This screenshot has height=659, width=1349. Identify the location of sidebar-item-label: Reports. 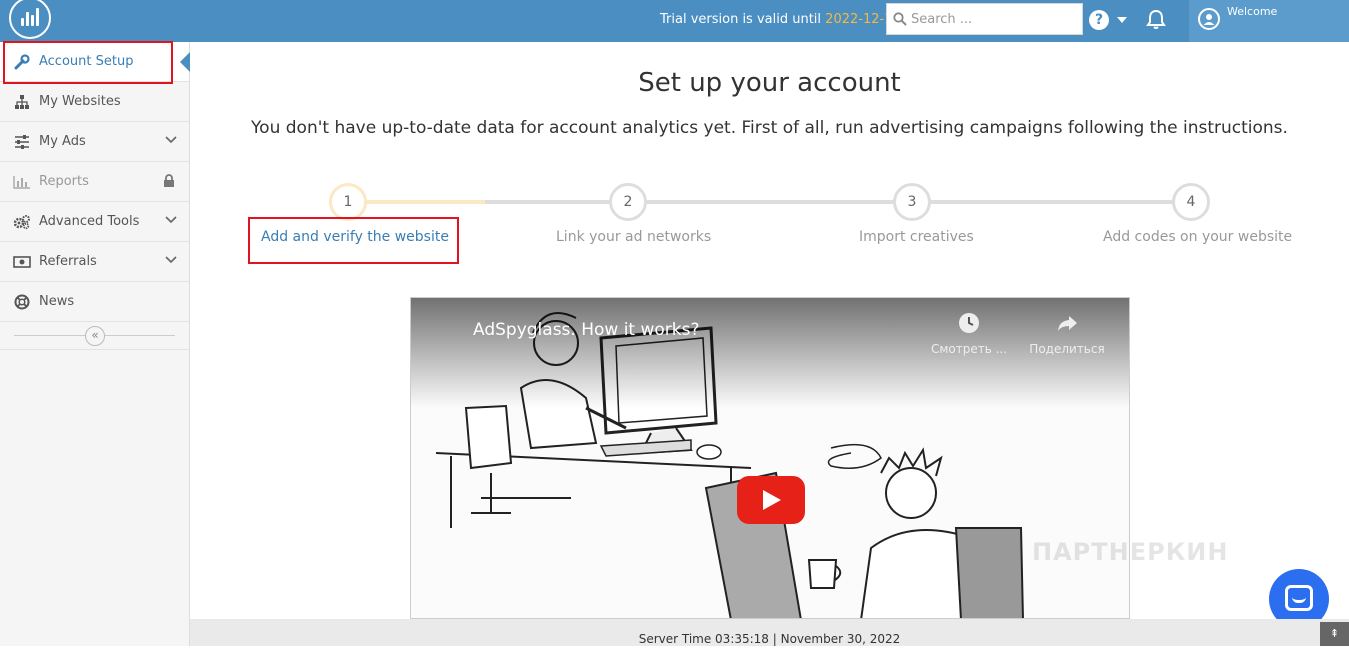
(64, 181).